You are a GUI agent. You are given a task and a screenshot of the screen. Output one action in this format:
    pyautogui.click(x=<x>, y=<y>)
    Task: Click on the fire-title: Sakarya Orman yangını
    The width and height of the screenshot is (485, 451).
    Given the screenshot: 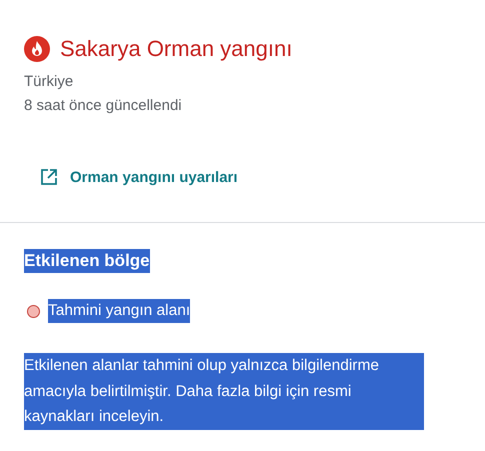 What is the action you would take?
    pyautogui.click(x=176, y=49)
    